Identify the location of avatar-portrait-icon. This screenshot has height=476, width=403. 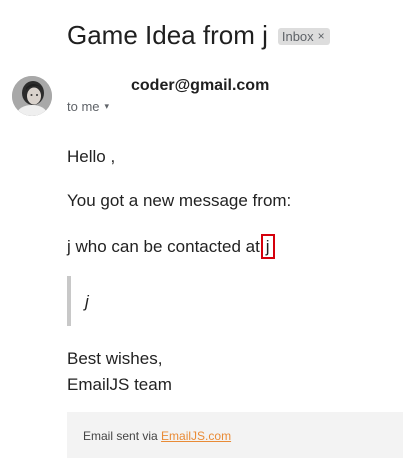
(32, 96).